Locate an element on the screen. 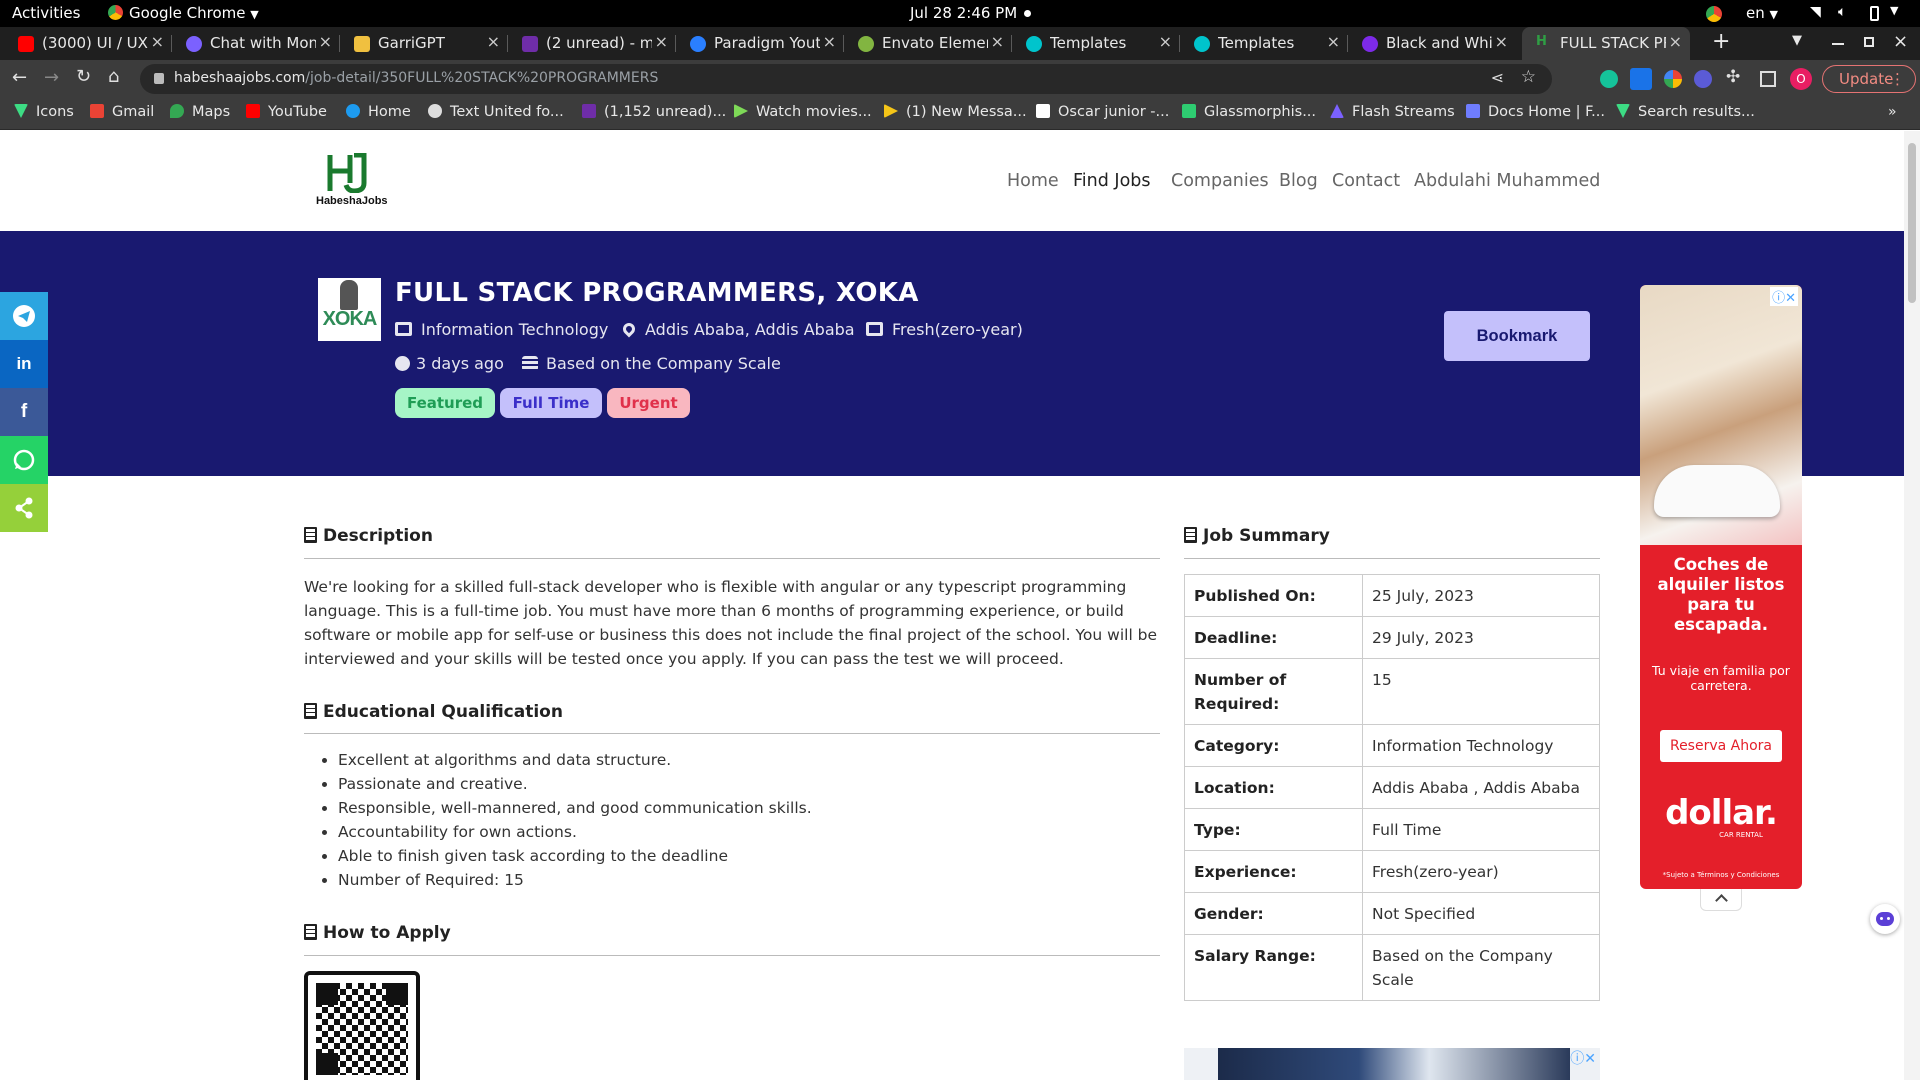  bookmark-item: Flash Streams is located at coordinates (1392, 112).